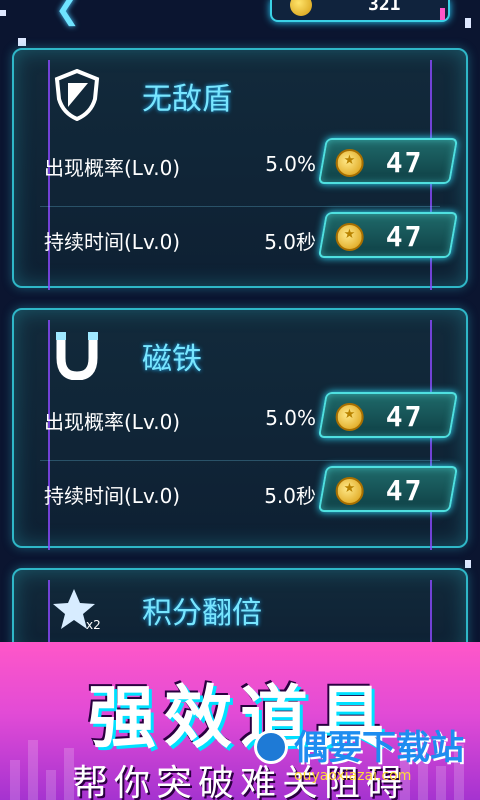 Image resolution: width=480 pixels, height=800 pixels. Describe the element at coordinates (379, 748) in the screenshot. I see `watermark-text: 偶要下载站` at that location.